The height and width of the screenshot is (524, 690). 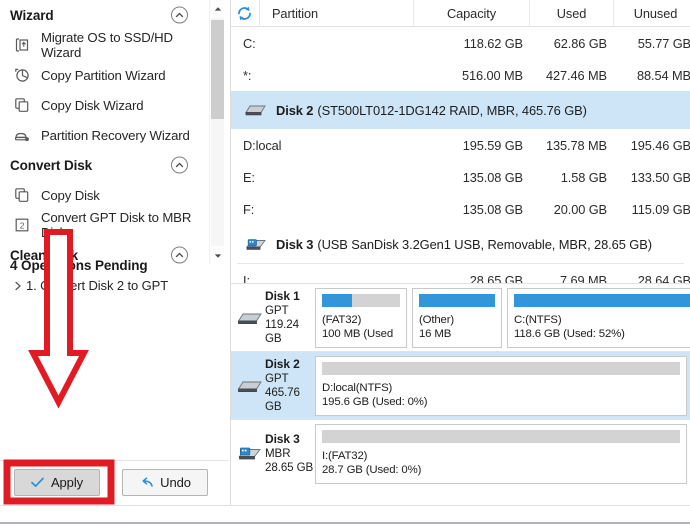 I want to click on svg-text: 2, so click(x=22, y=225).